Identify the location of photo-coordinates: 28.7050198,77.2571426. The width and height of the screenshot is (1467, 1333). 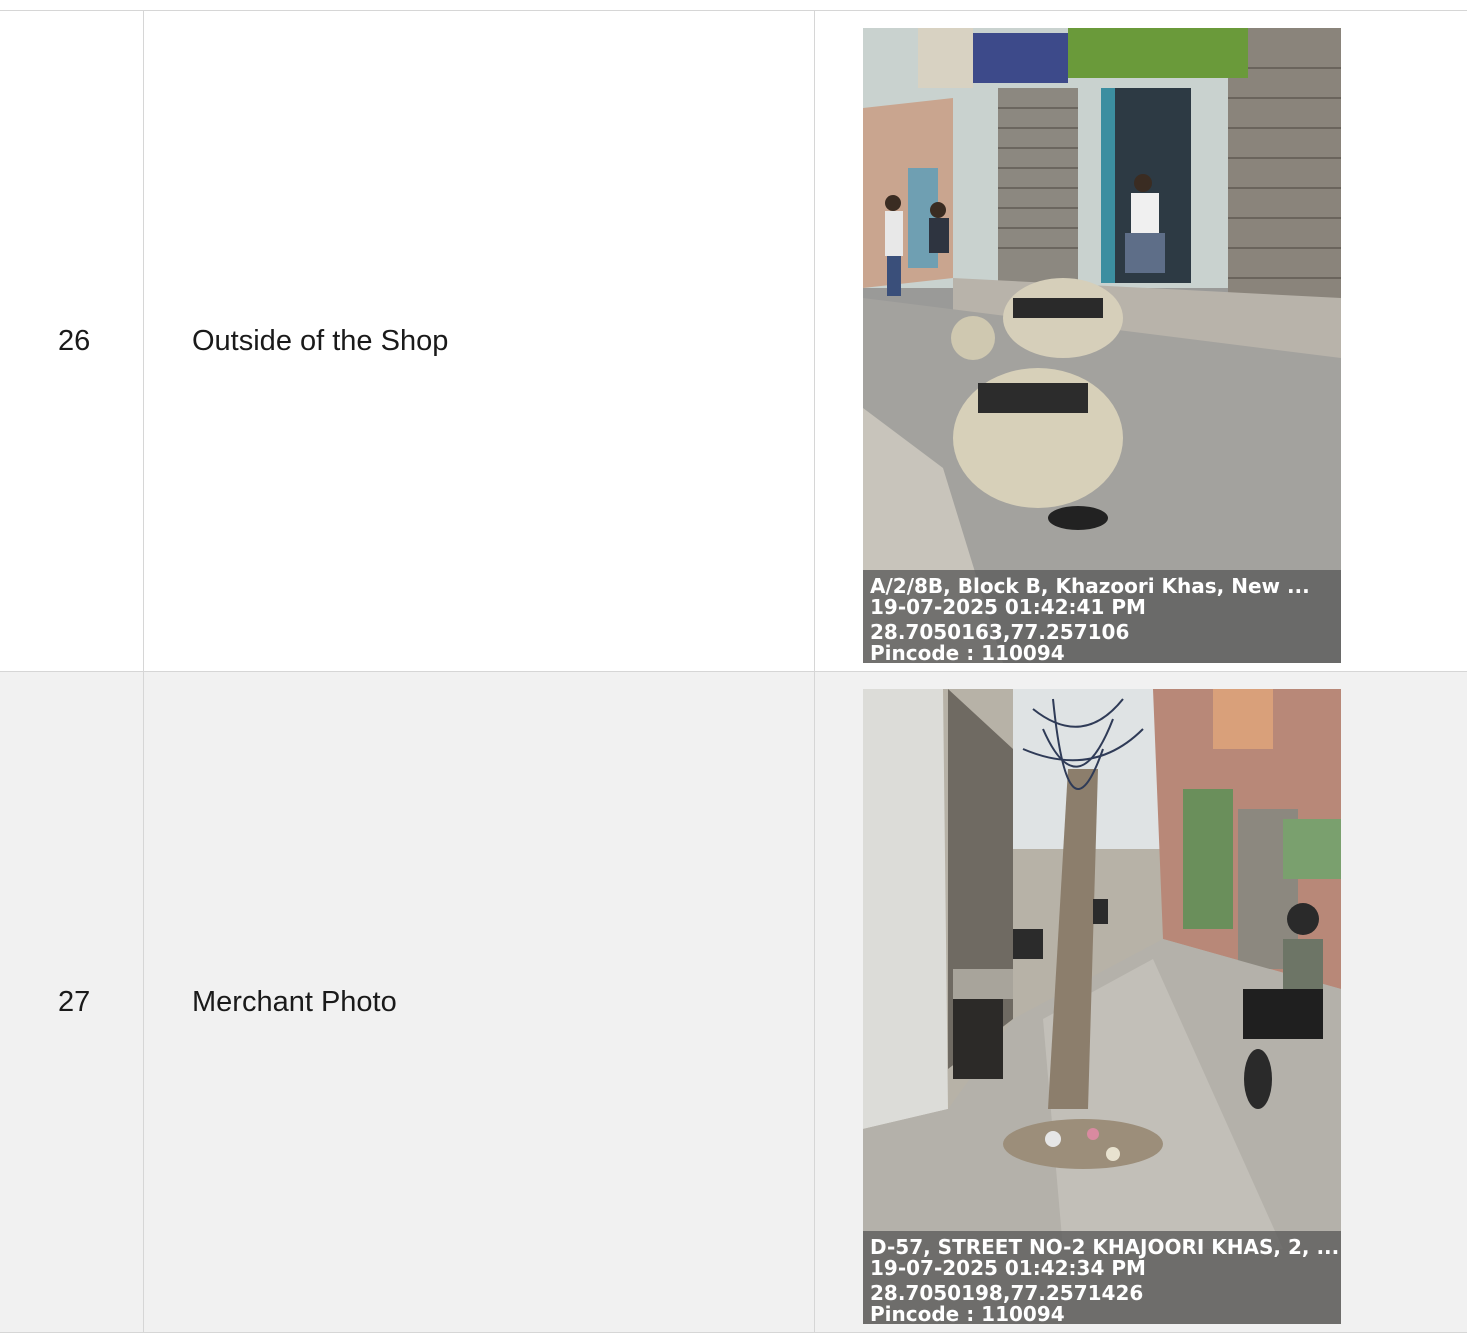
(1007, 1293).